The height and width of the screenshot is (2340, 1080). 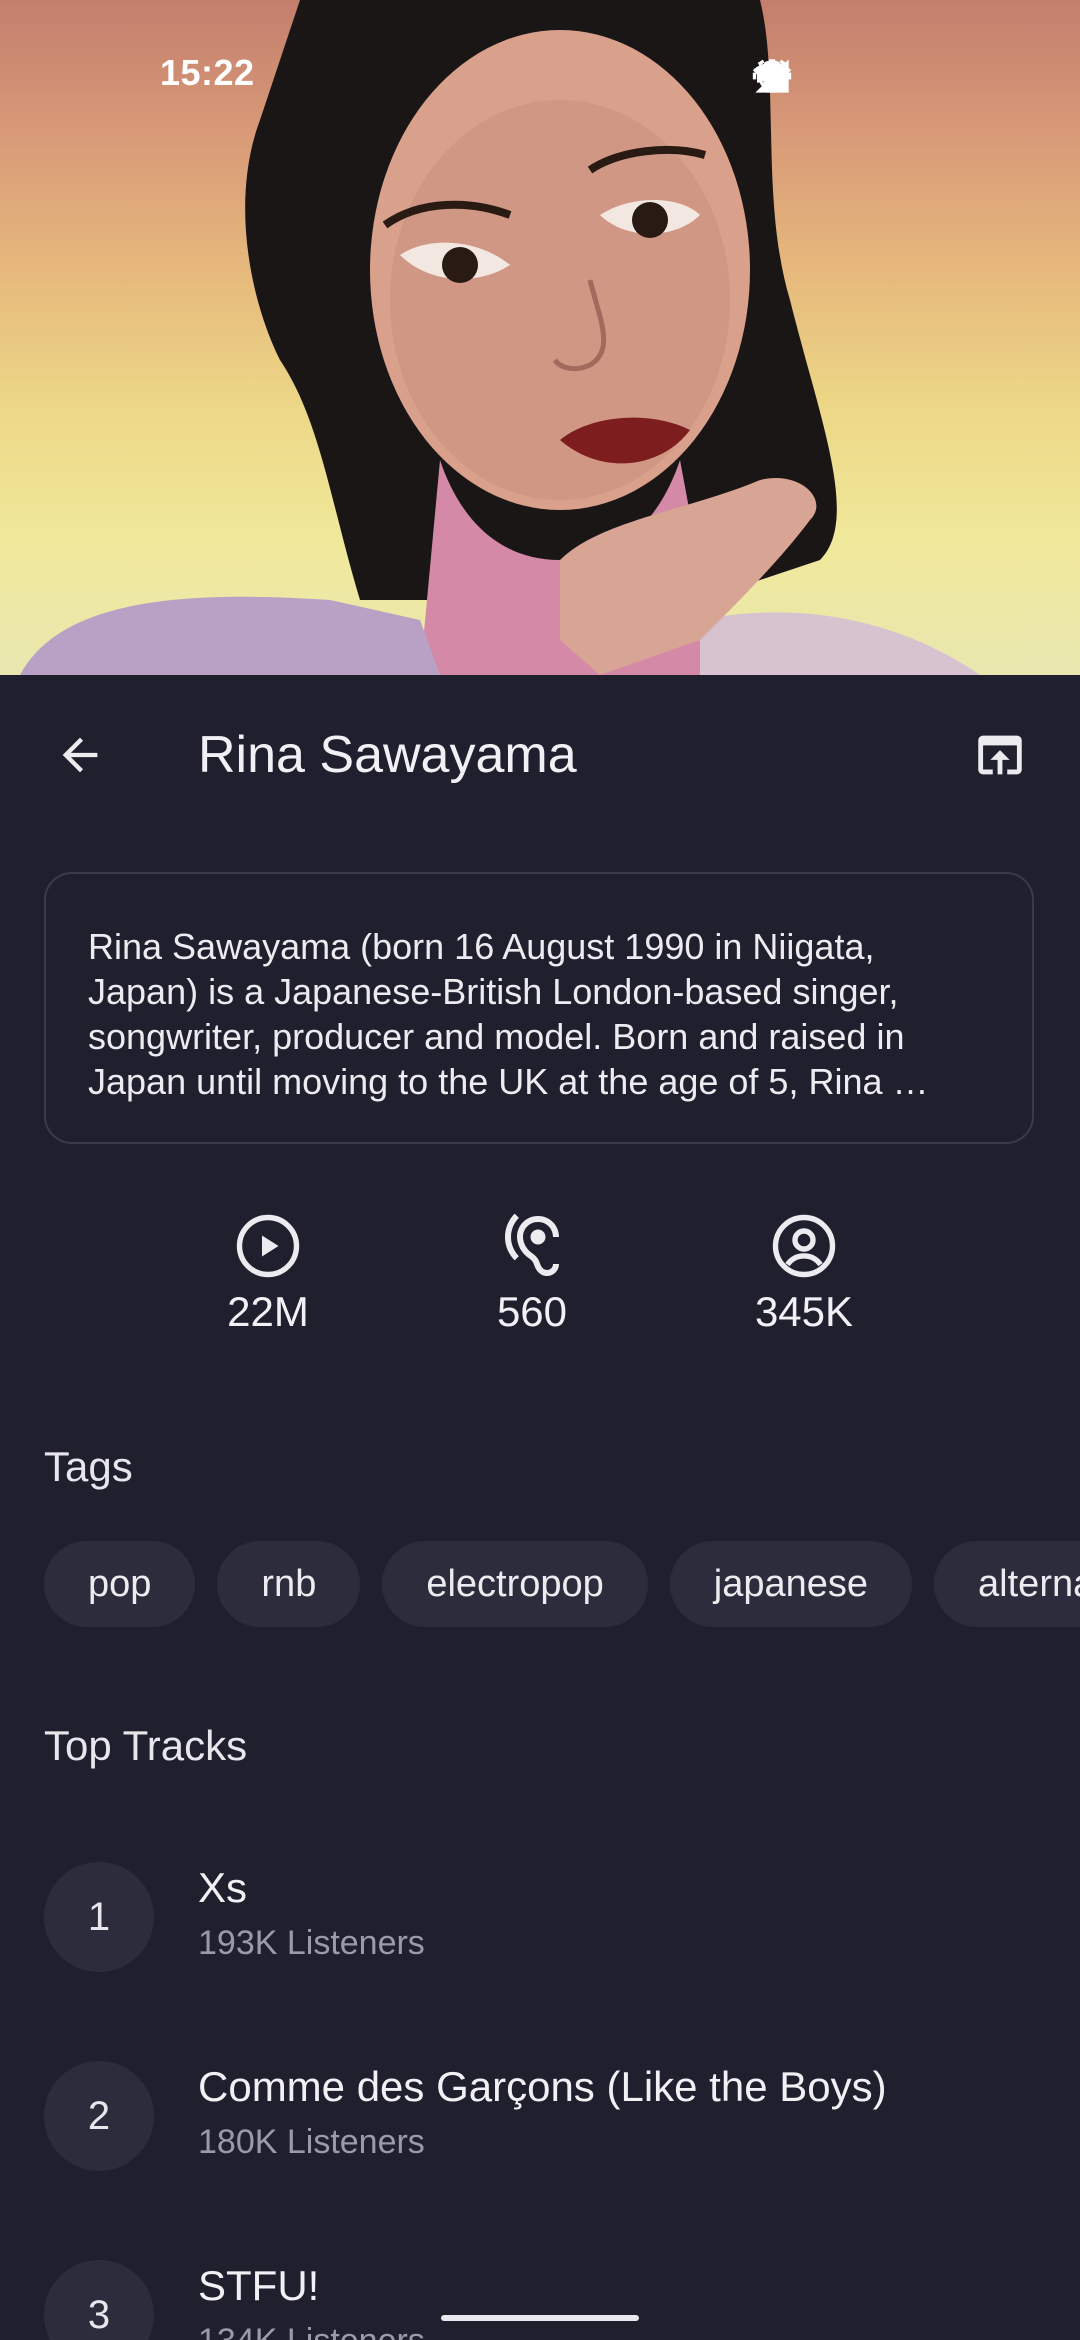 What do you see at coordinates (532, 1311) in the screenshot?
I see `stat-listening-value: 560` at bounding box center [532, 1311].